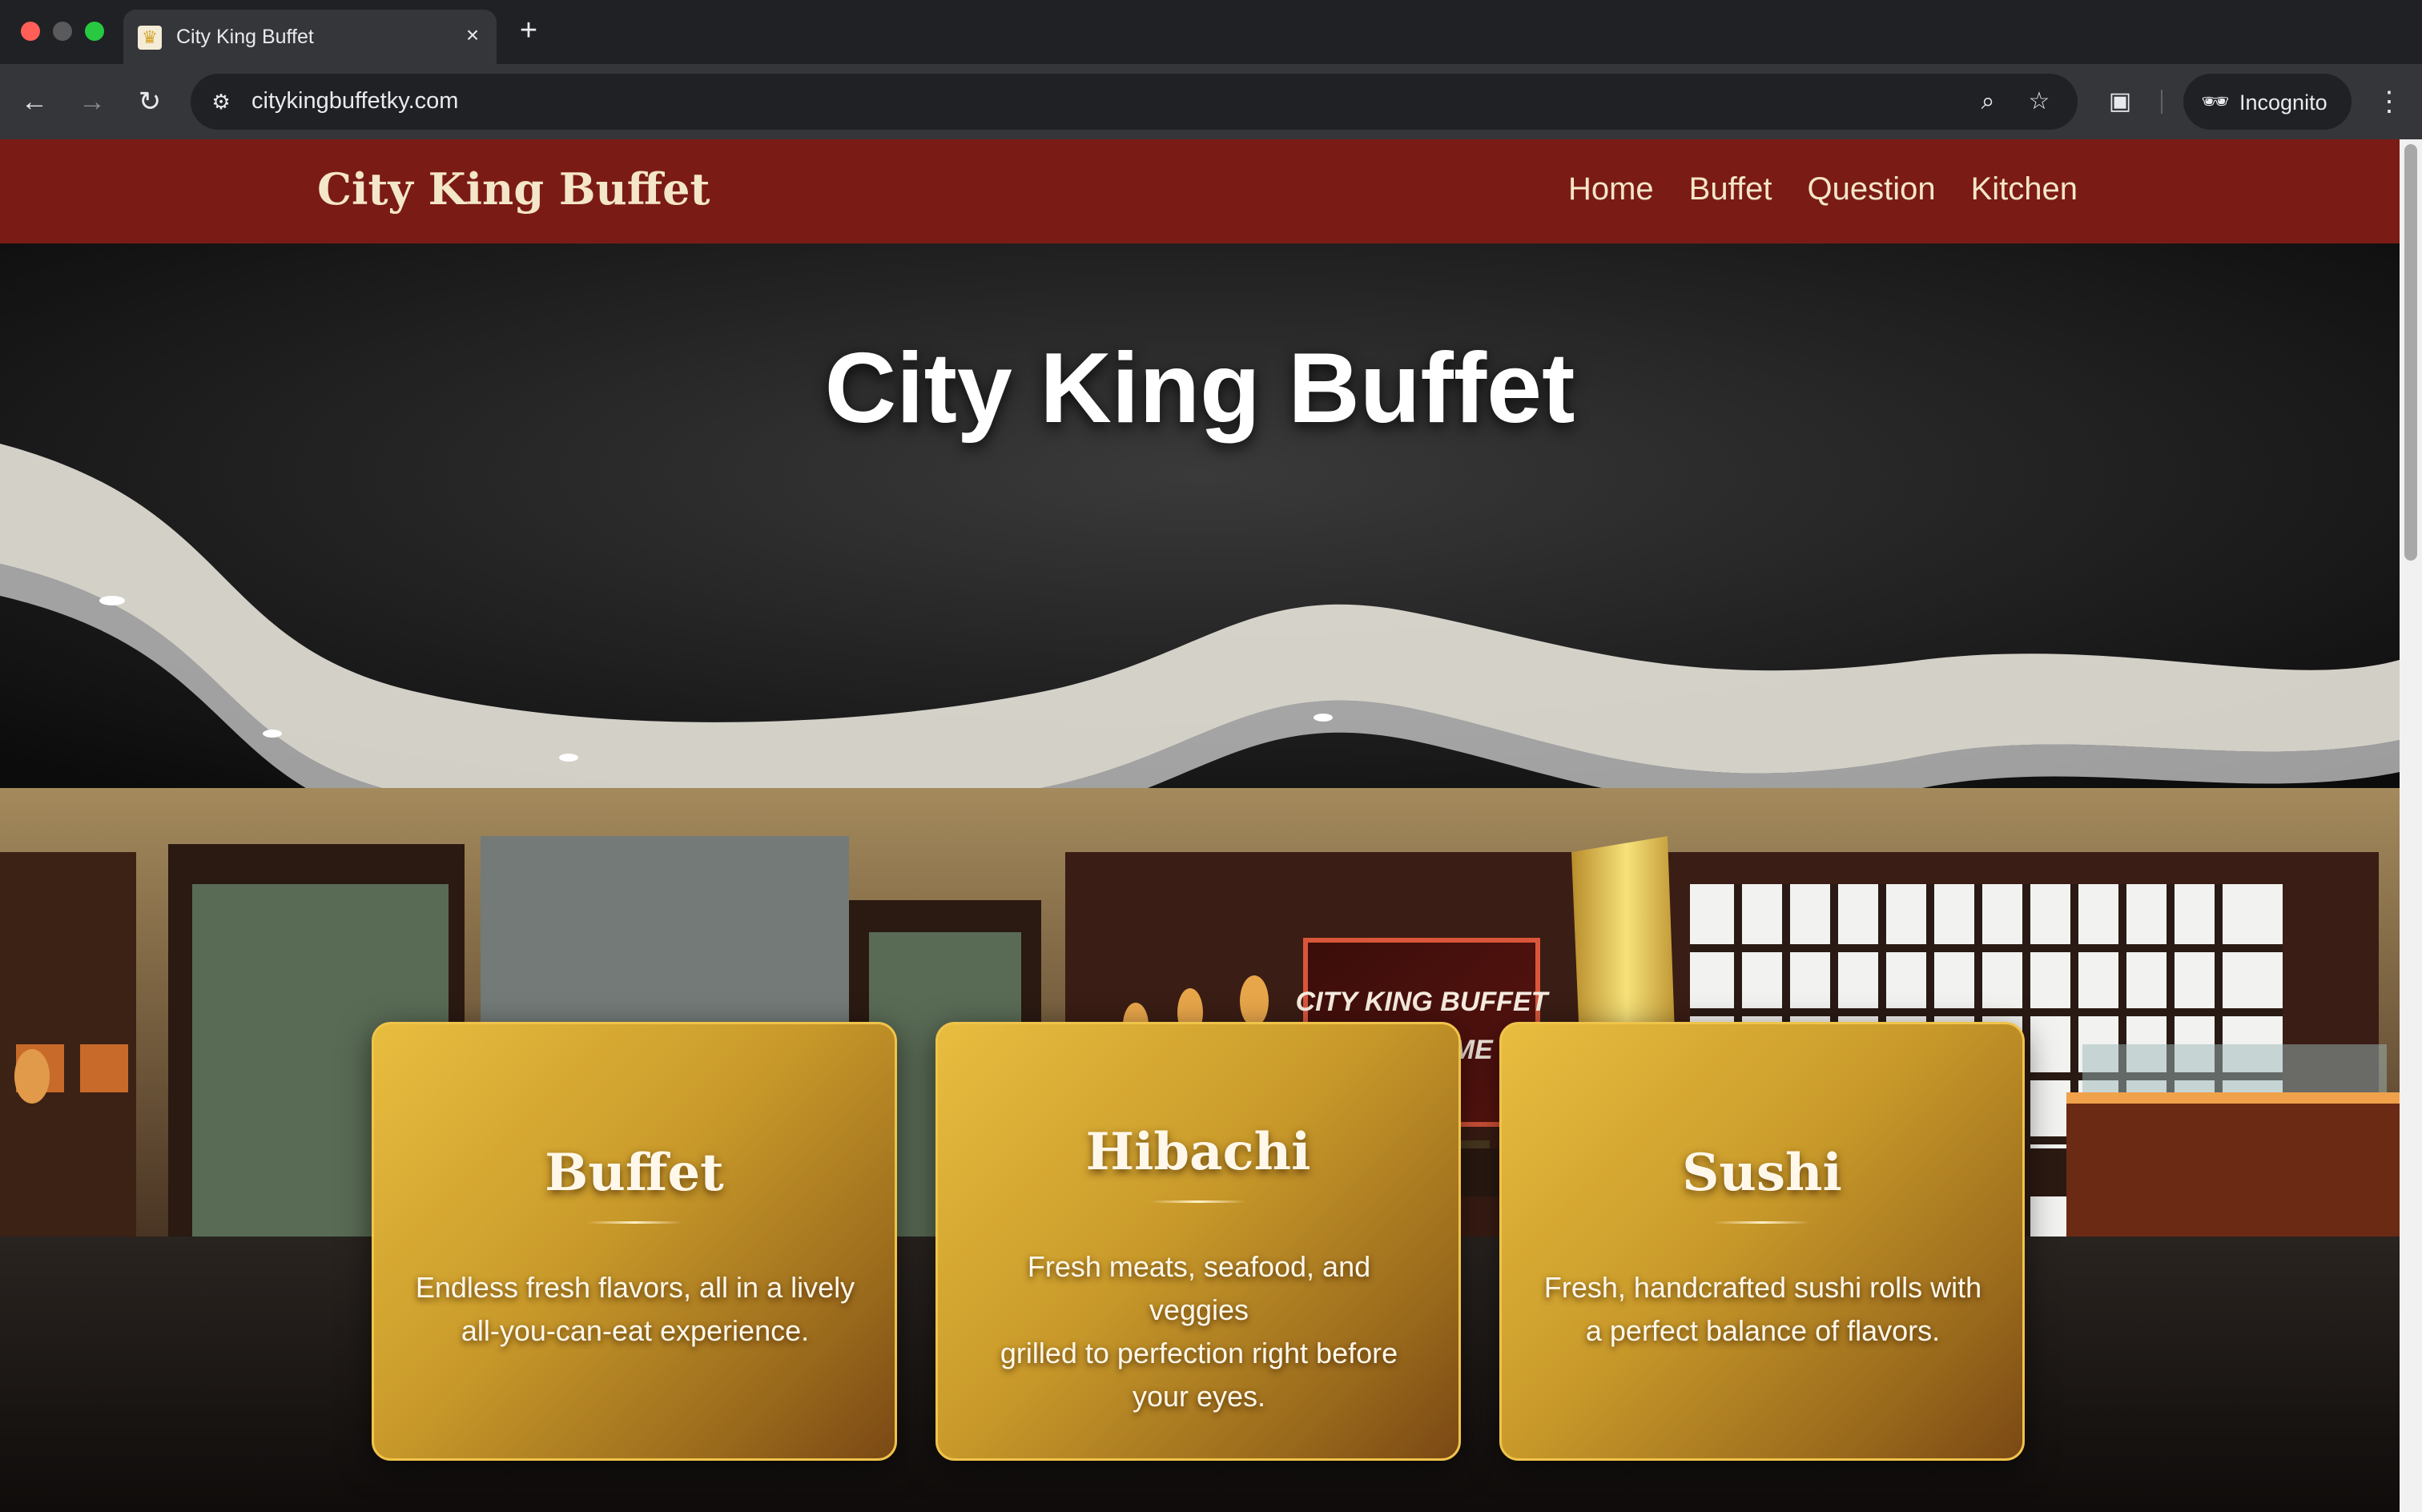 This screenshot has width=2422, height=1512. What do you see at coordinates (354, 101) in the screenshot?
I see `url-text: citykingbuffetky.com` at bounding box center [354, 101].